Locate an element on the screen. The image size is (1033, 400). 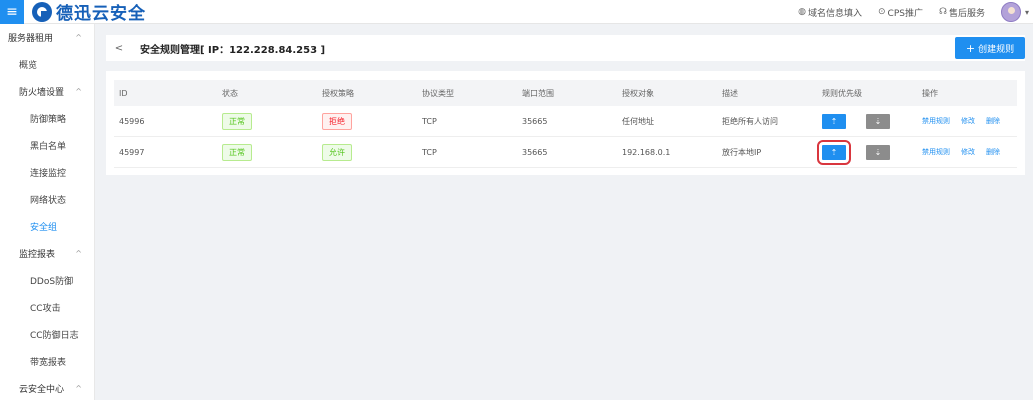
cell-target: 任何地址 is located at coordinates (638, 121).